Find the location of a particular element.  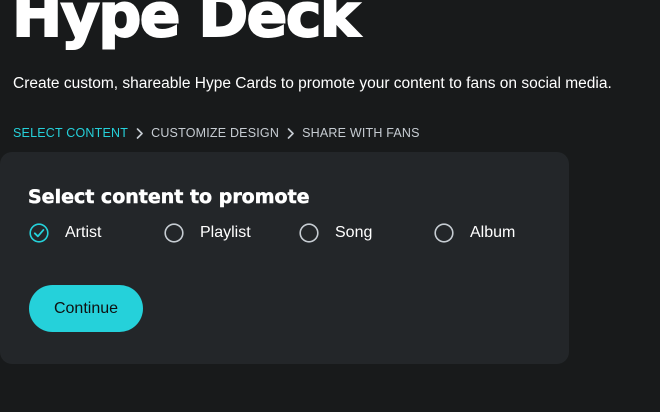

option-artist: Artist is located at coordinates (65, 233).